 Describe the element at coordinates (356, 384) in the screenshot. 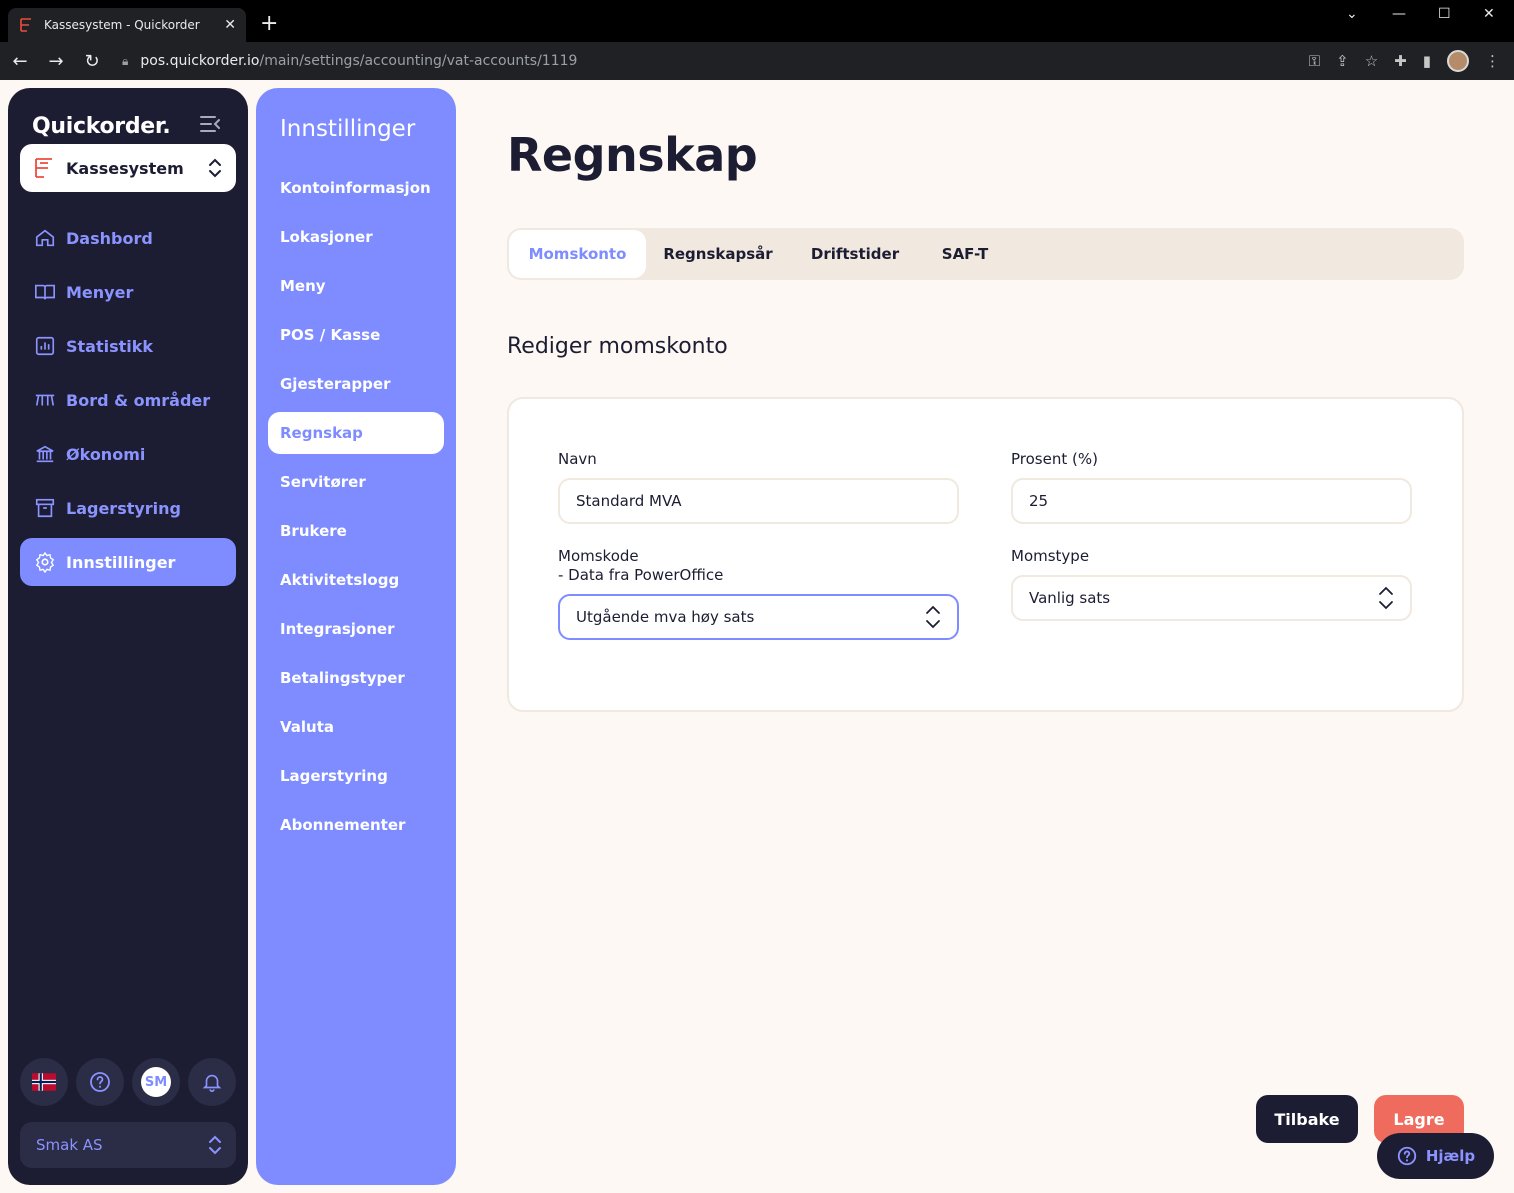

I see `settings-item-gjesterapper: Gjesterapper` at that location.